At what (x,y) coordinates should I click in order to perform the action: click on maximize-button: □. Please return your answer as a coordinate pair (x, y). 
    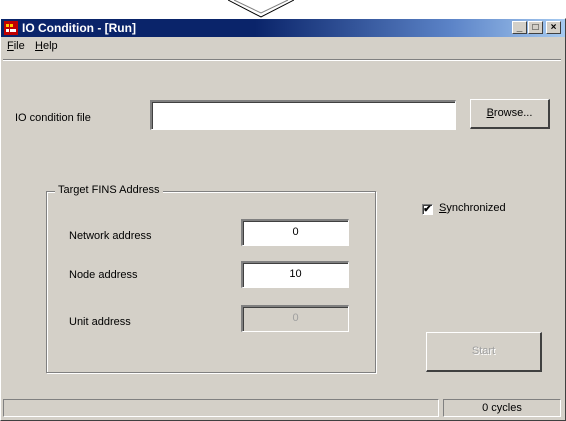
    Looking at the image, I should click on (535, 27).